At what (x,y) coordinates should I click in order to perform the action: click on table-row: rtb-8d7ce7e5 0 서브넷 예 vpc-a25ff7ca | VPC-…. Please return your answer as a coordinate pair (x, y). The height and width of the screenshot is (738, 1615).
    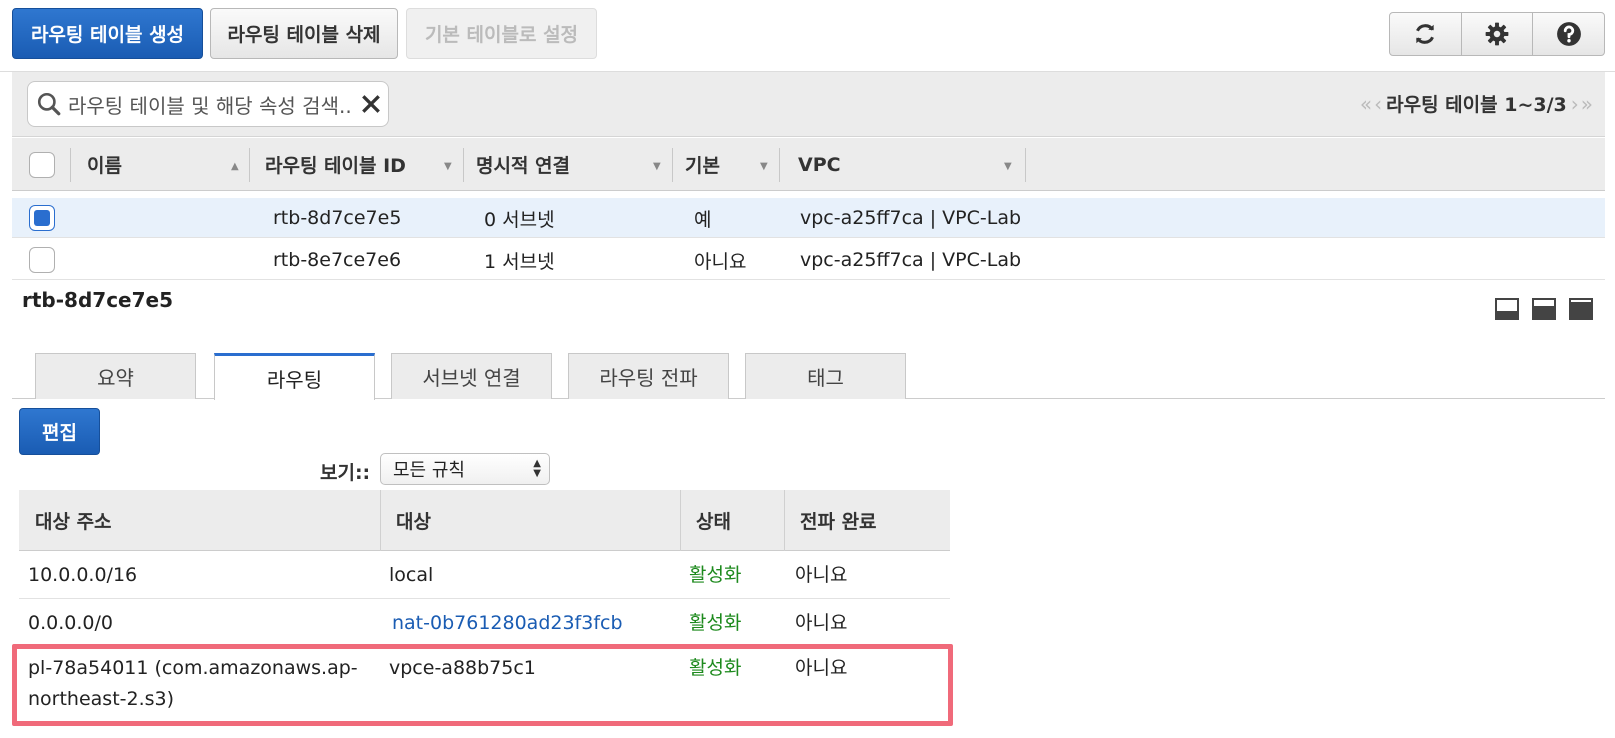
    Looking at the image, I should click on (808, 218).